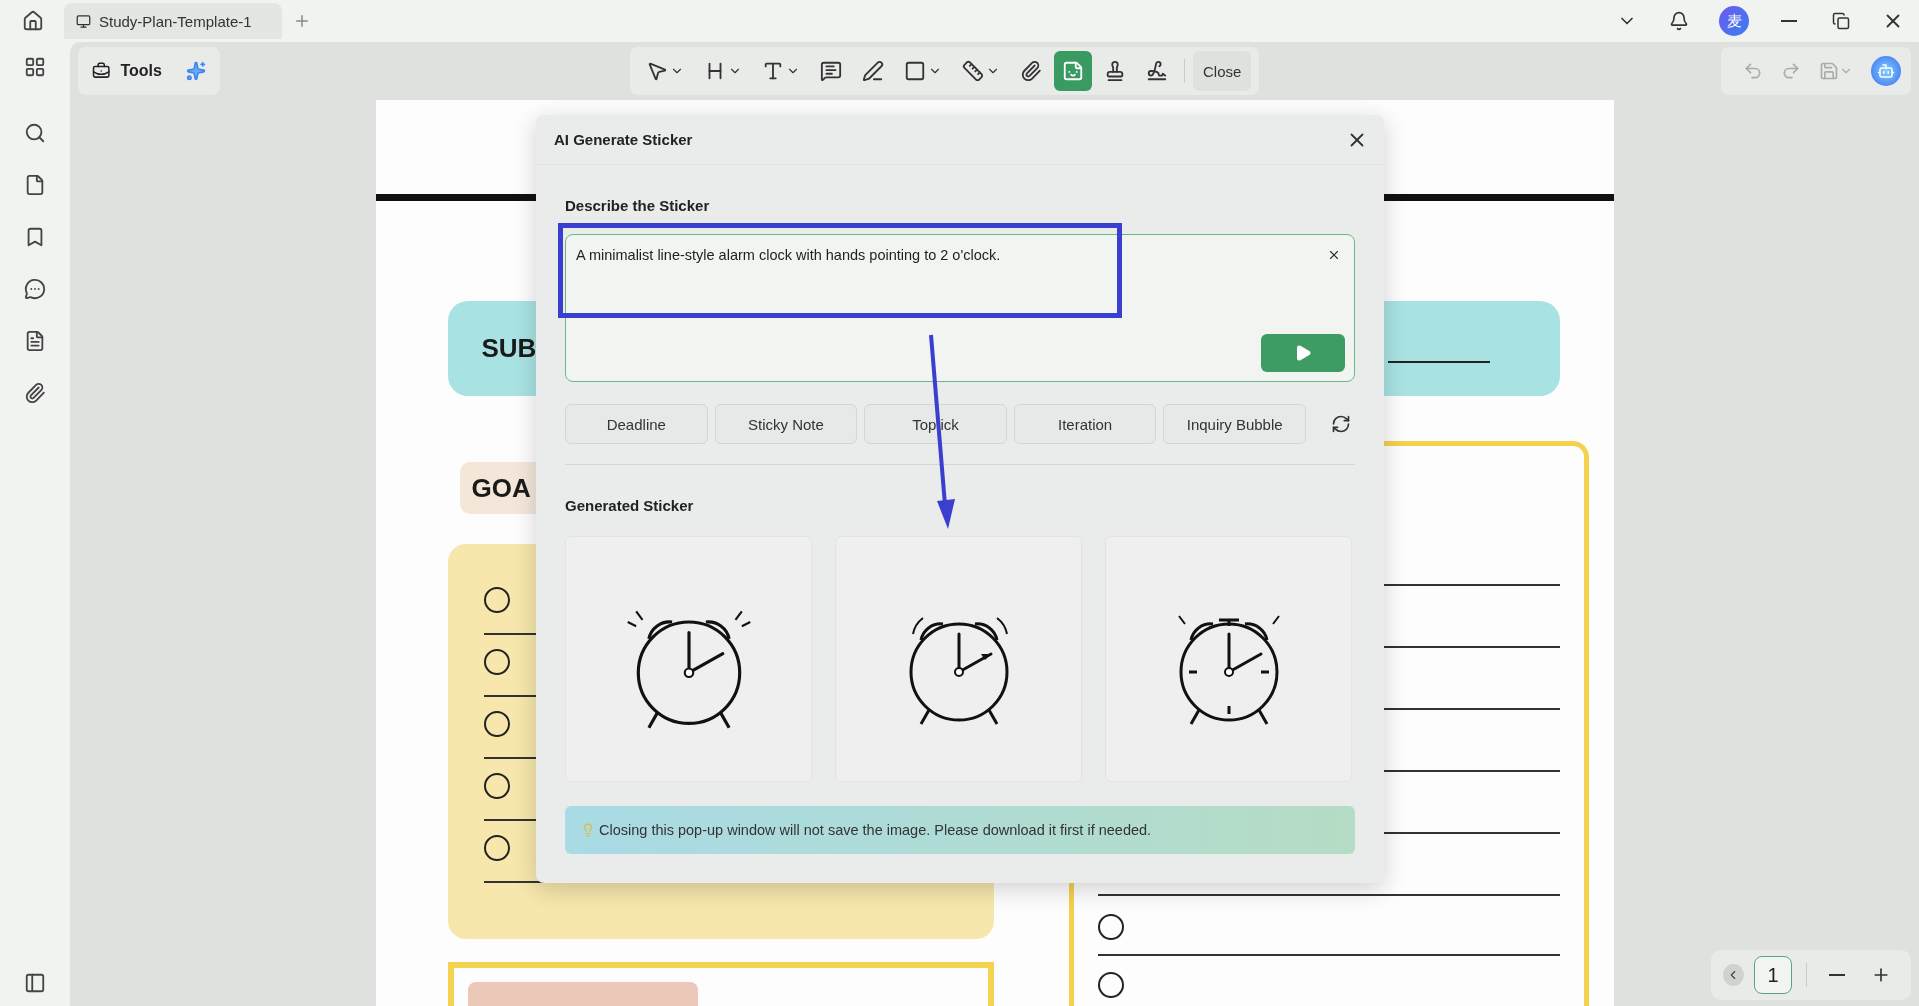 The height and width of the screenshot is (1006, 1919). What do you see at coordinates (1837, 975) in the screenshot?
I see `minus-icon` at bounding box center [1837, 975].